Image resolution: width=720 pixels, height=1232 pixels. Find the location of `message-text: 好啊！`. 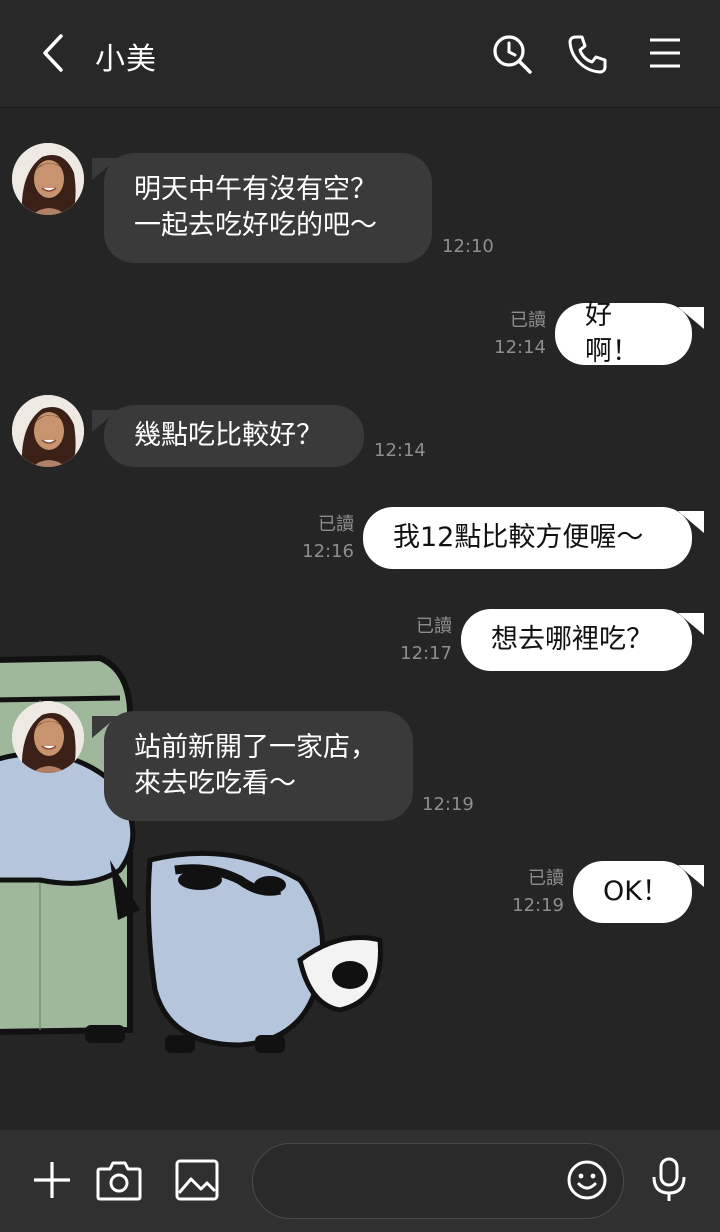

message-text: 好啊！ is located at coordinates (612, 333).